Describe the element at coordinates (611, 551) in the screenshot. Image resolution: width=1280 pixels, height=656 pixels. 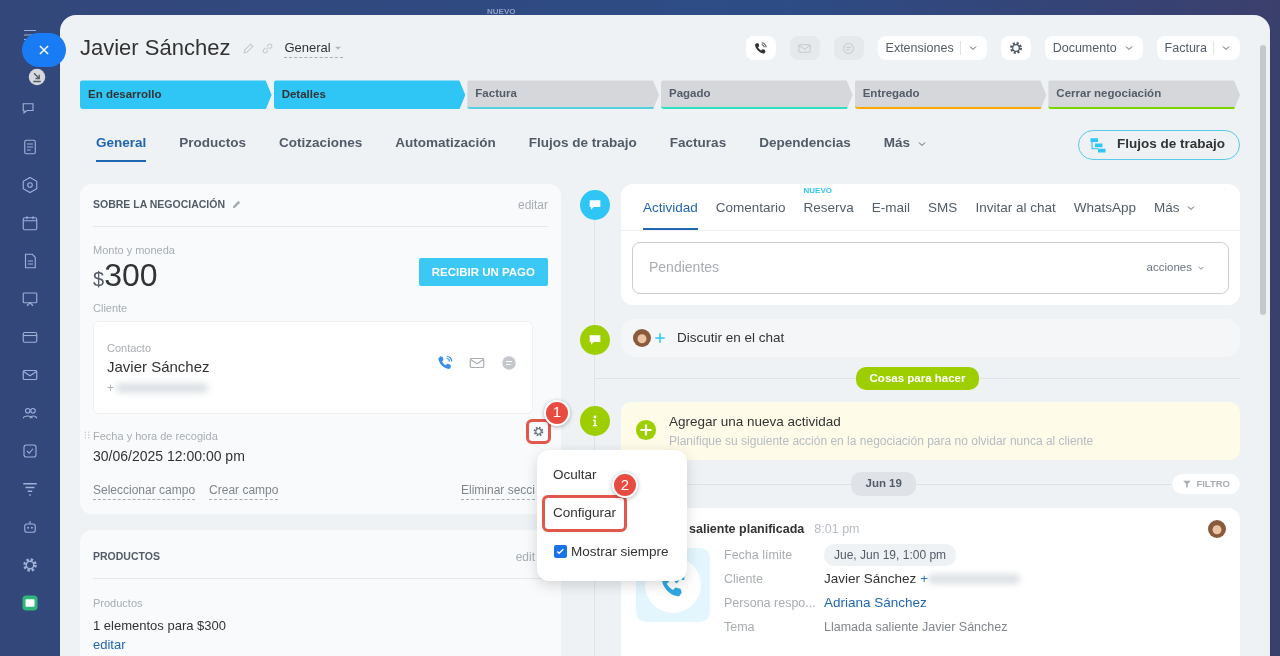
I see `menu-item: Mostrar siempre` at that location.